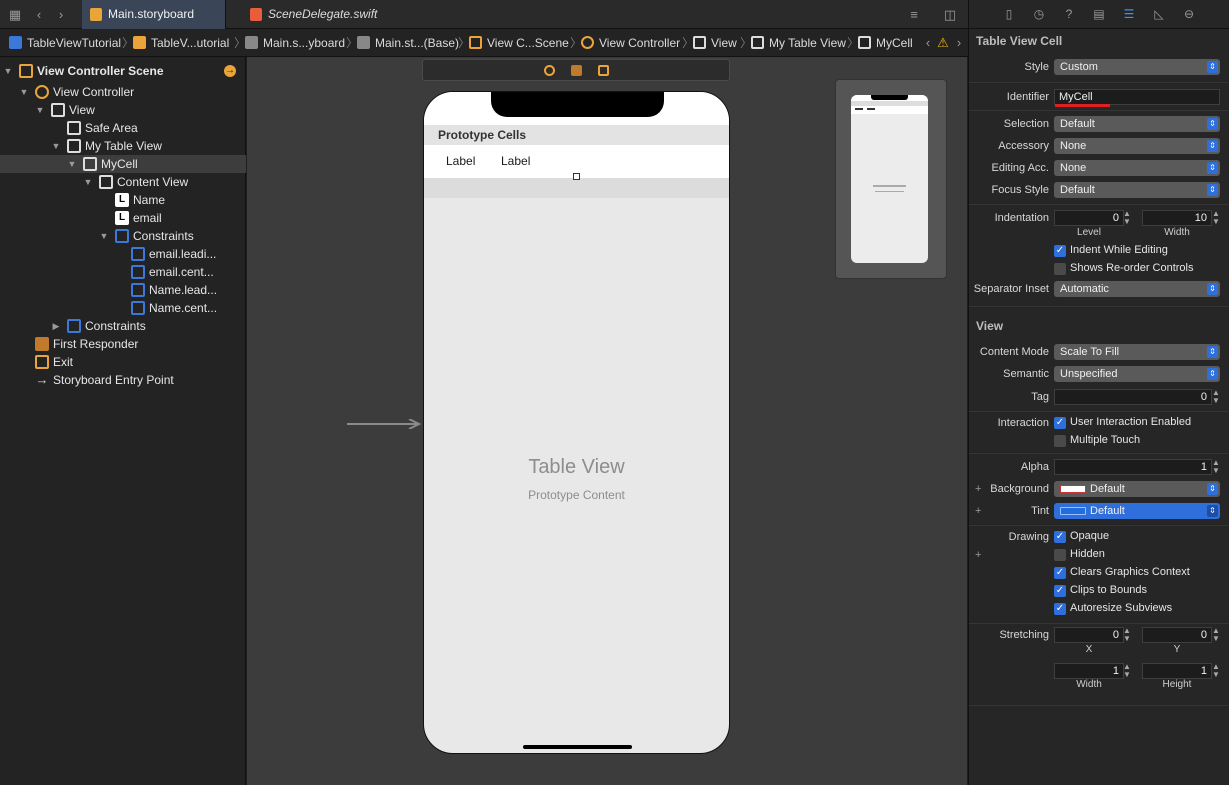 This screenshot has height=785, width=1229. I want to click on separator-inset-popup: Automatic ⇕, so click(1137, 289).